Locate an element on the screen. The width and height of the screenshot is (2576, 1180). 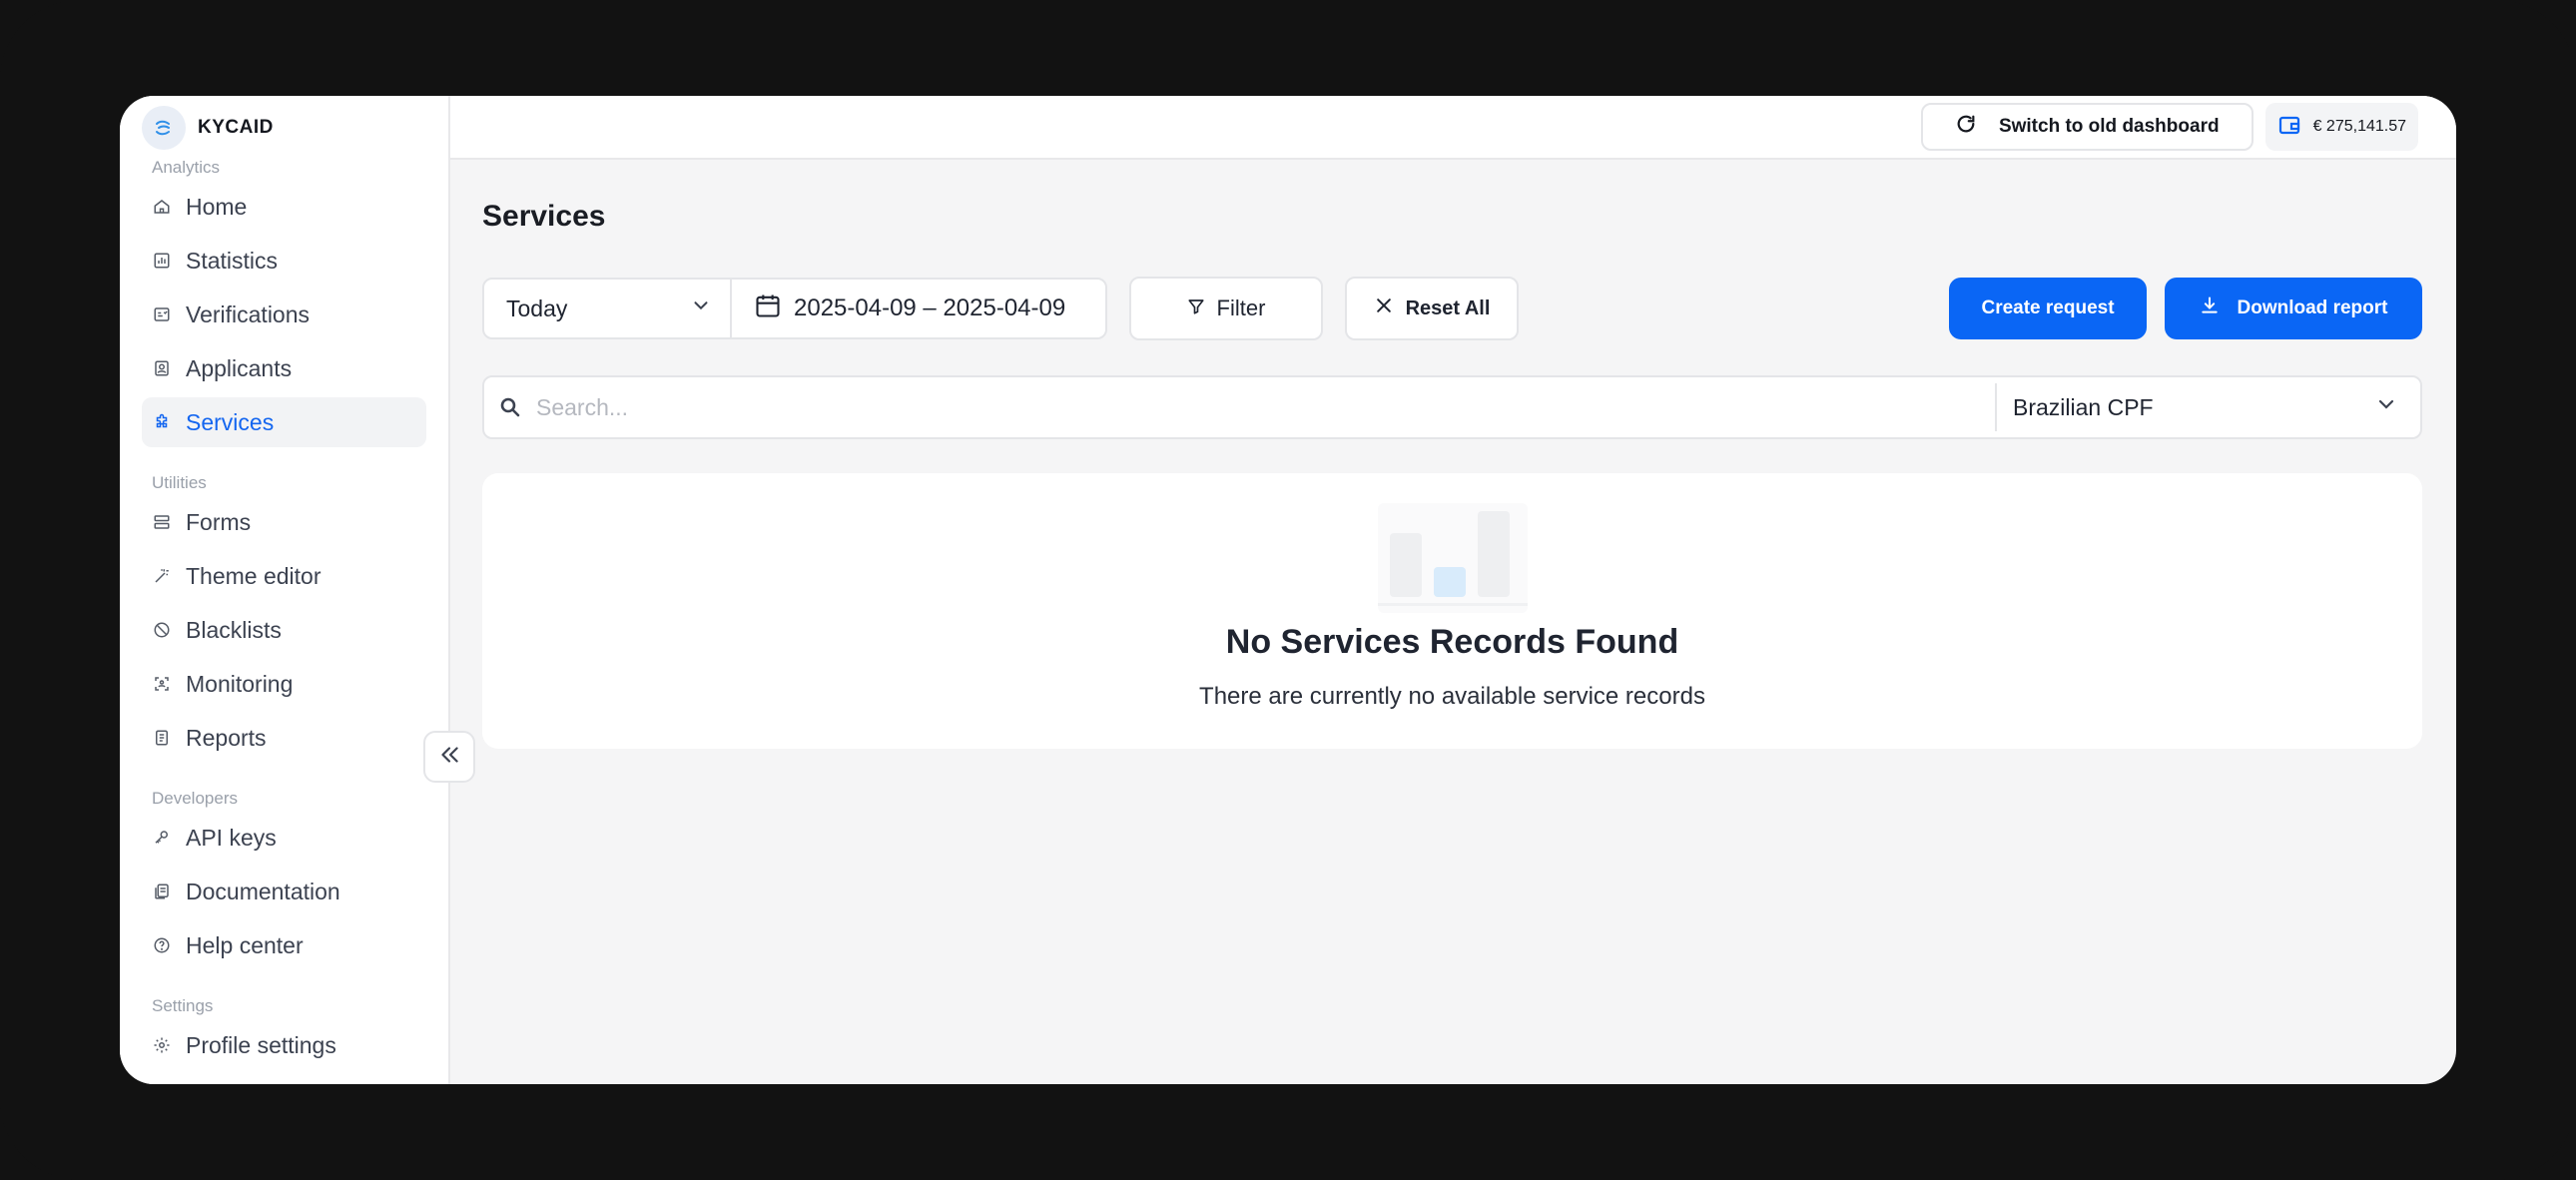
filter-label: Filter is located at coordinates (1241, 307).